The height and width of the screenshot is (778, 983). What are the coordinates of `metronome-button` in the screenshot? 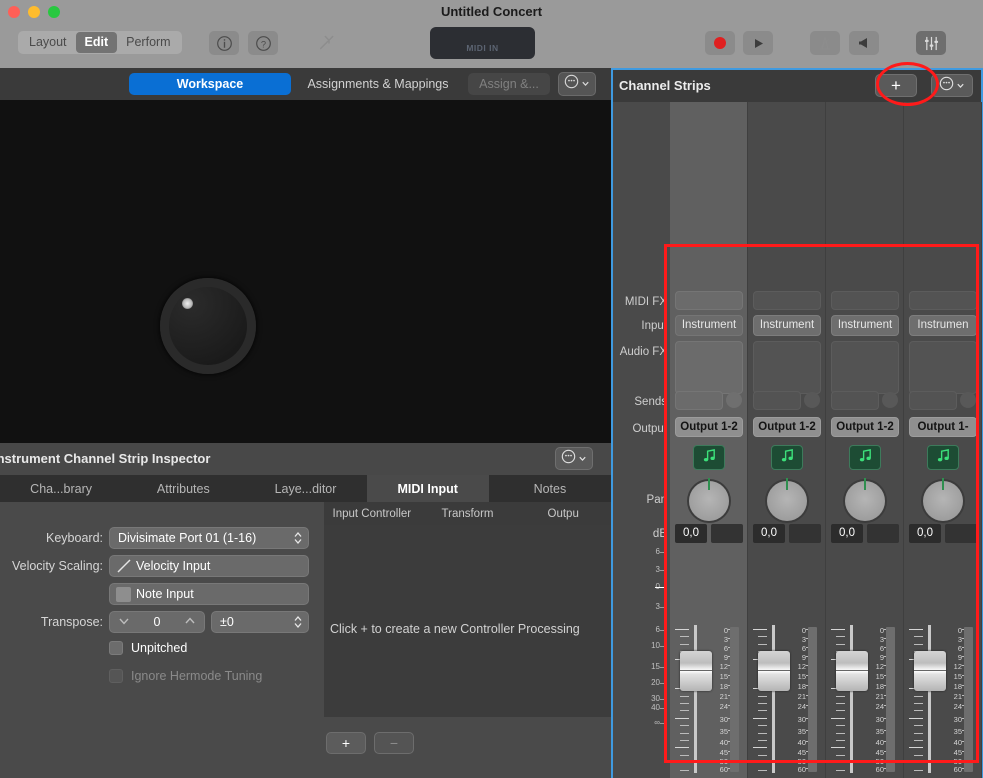 It's located at (825, 43).